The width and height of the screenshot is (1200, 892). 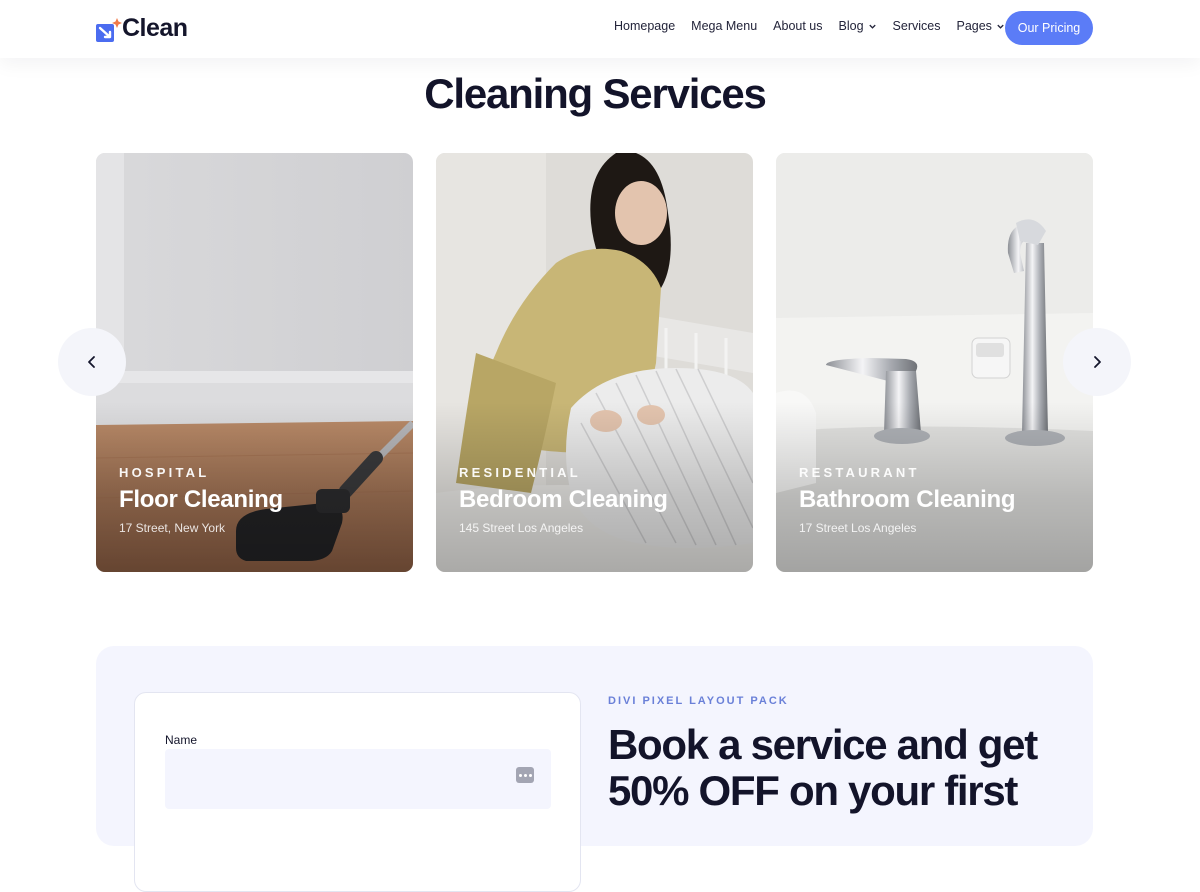 What do you see at coordinates (155, 28) in the screenshot?
I see `brand-name: Clean` at bounding box center [155, 28].